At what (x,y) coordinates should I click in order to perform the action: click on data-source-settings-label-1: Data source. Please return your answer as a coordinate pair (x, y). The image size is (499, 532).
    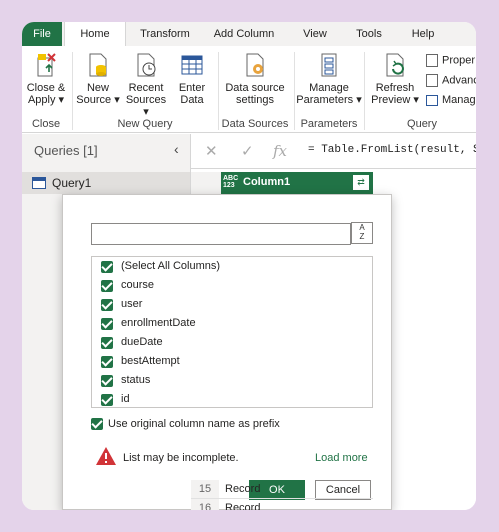
    Looking at the image, I should click on (255, 88).